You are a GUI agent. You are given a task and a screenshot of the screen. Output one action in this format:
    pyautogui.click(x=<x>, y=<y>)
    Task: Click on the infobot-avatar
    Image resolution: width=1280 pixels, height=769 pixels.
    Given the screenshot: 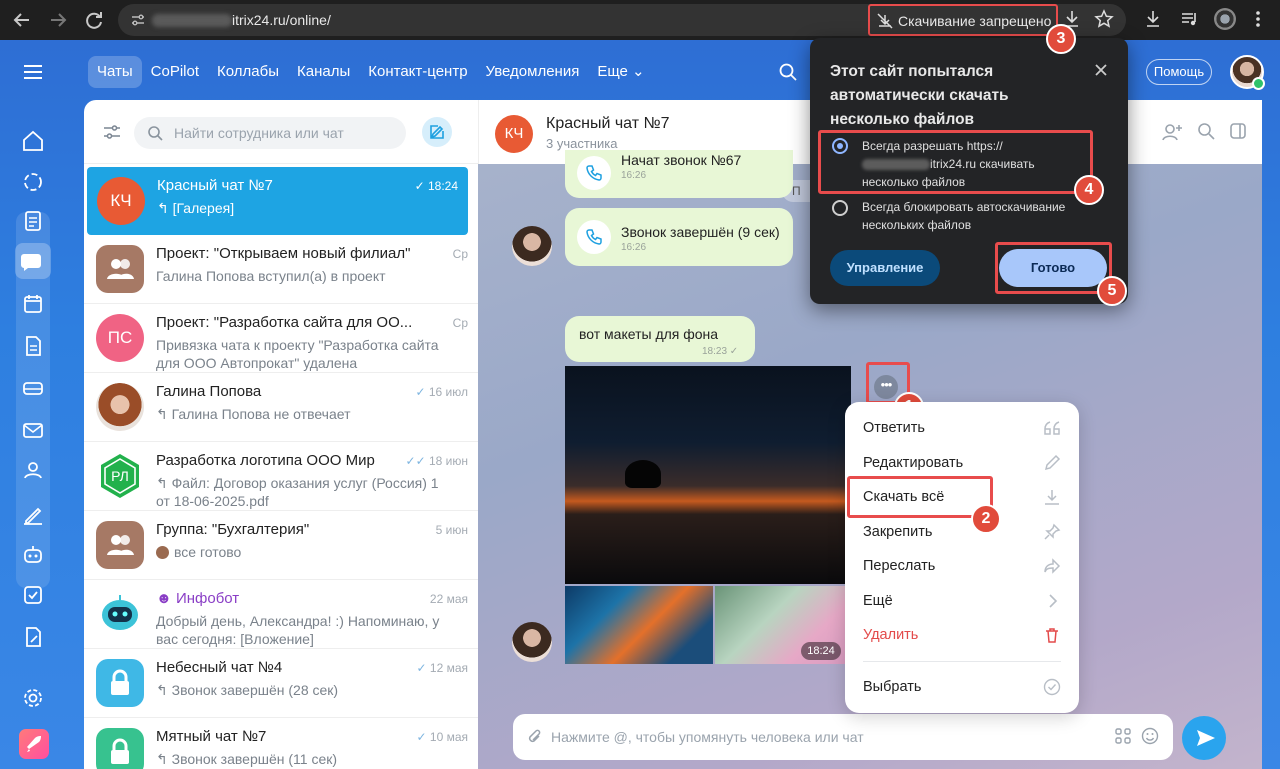 What is the action you would take?
    pyautogui.click(x=120, y=614)
    